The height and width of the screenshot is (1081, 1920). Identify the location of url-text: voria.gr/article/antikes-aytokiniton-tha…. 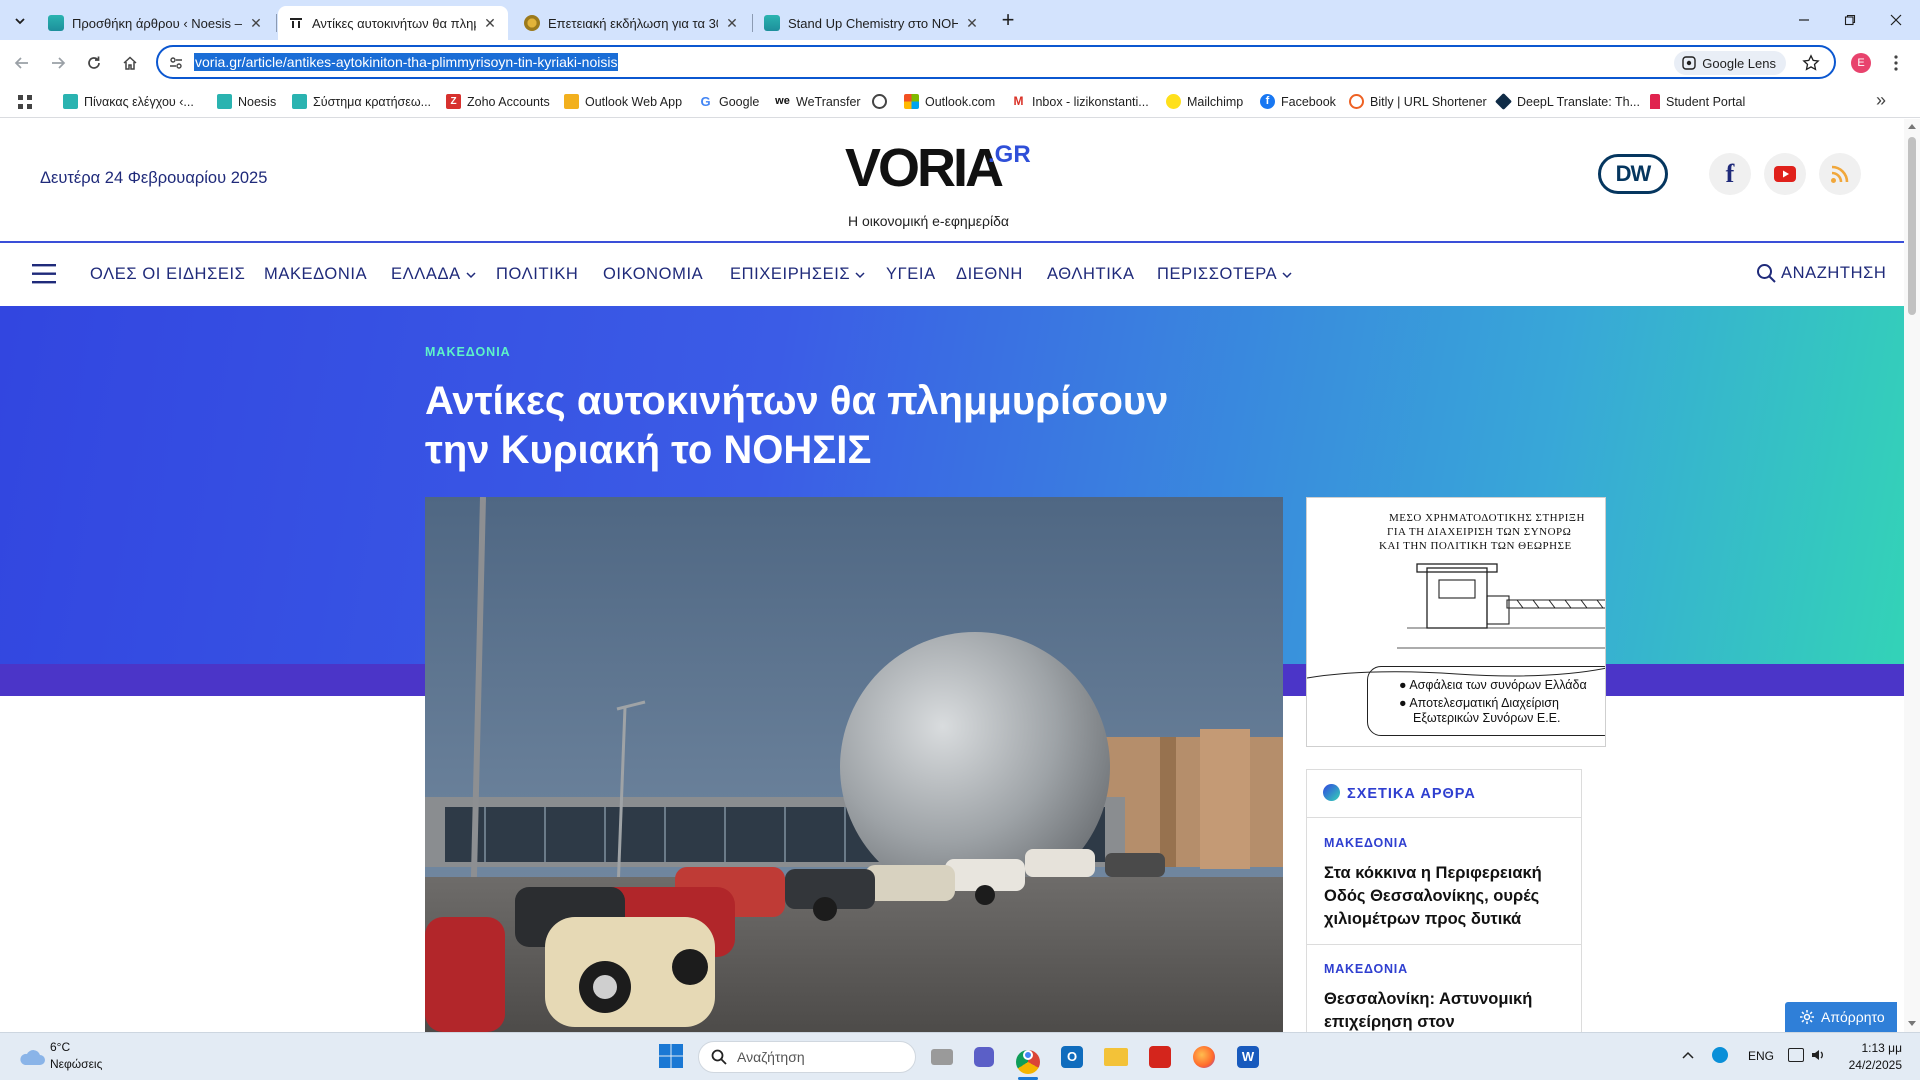
(406, 62).